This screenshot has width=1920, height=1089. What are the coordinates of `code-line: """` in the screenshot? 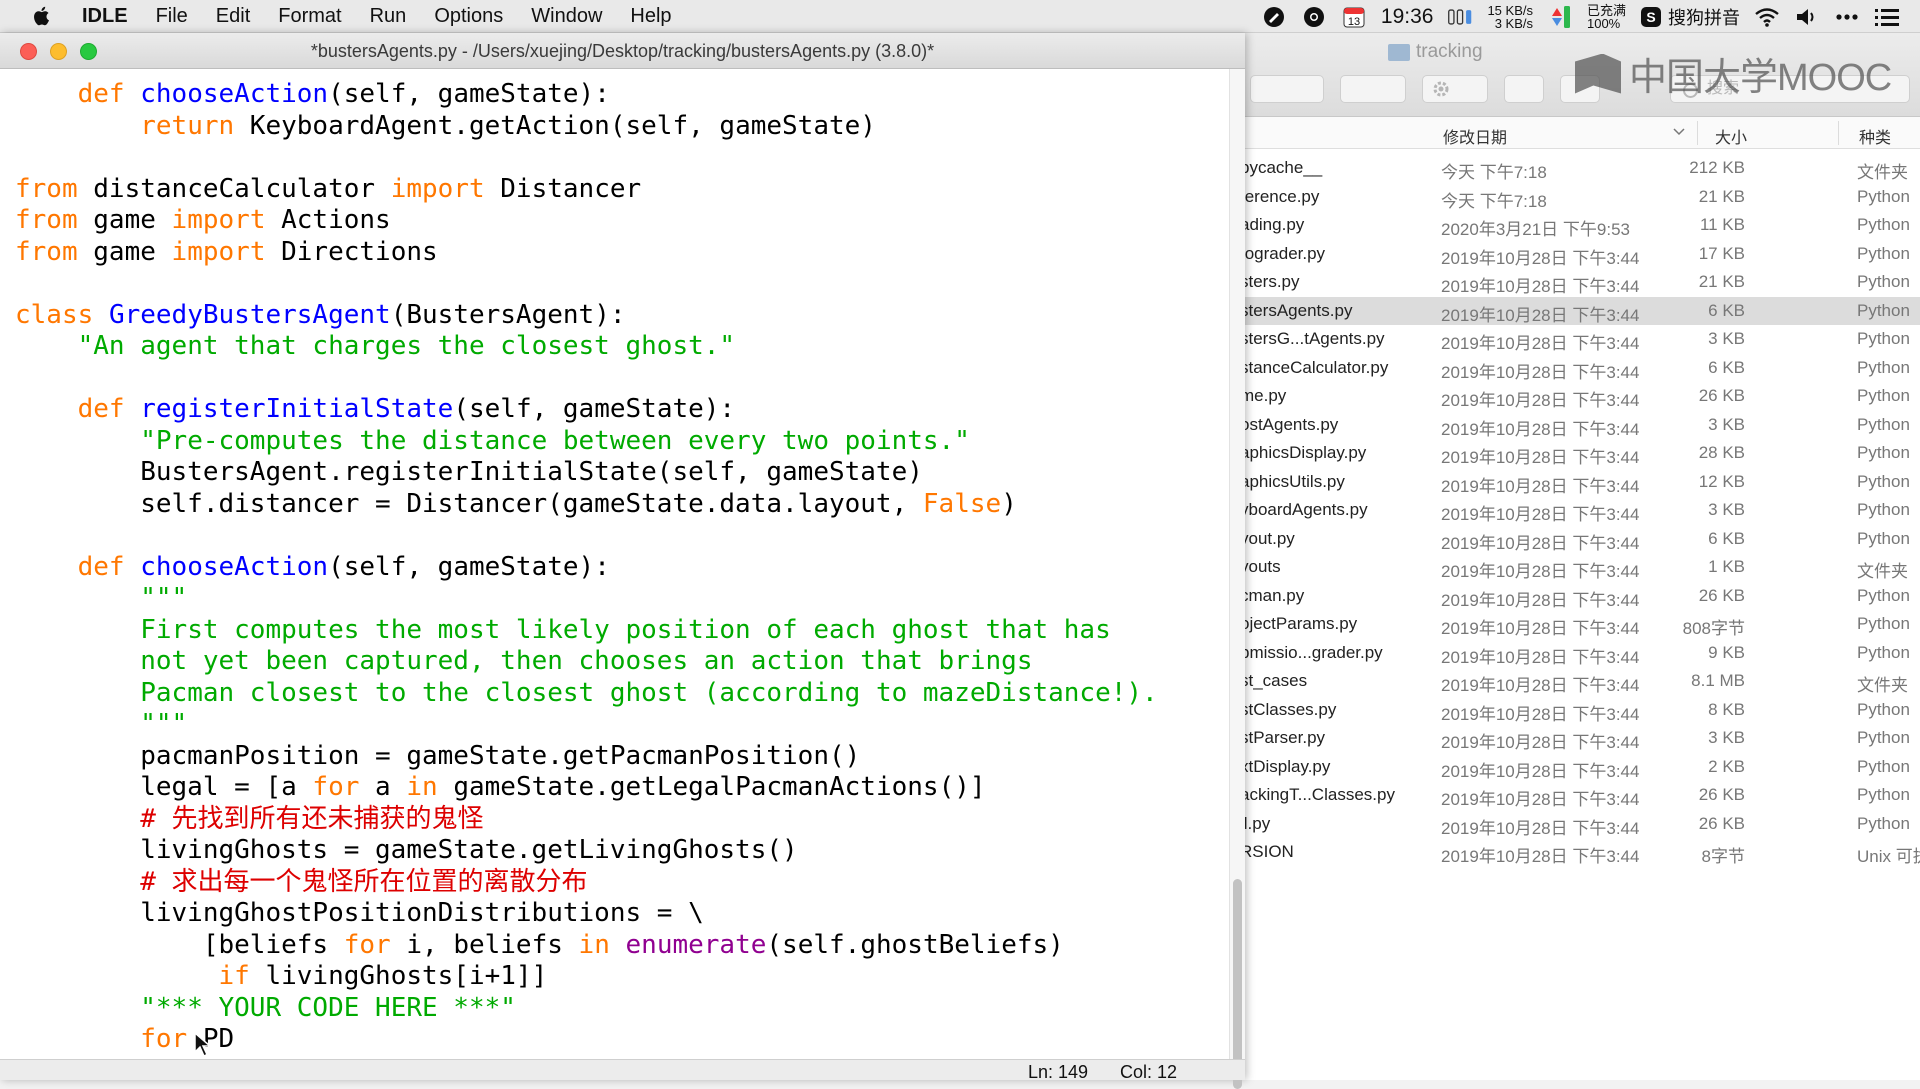 It's located at (586, 725).